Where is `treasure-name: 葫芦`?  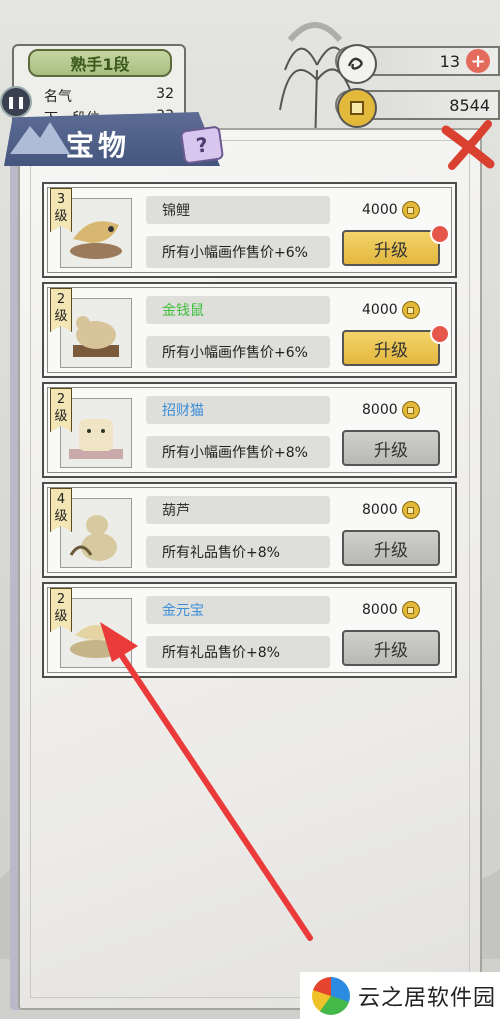
treasure-name: 葫芦 is located at coordinates (238, 510).